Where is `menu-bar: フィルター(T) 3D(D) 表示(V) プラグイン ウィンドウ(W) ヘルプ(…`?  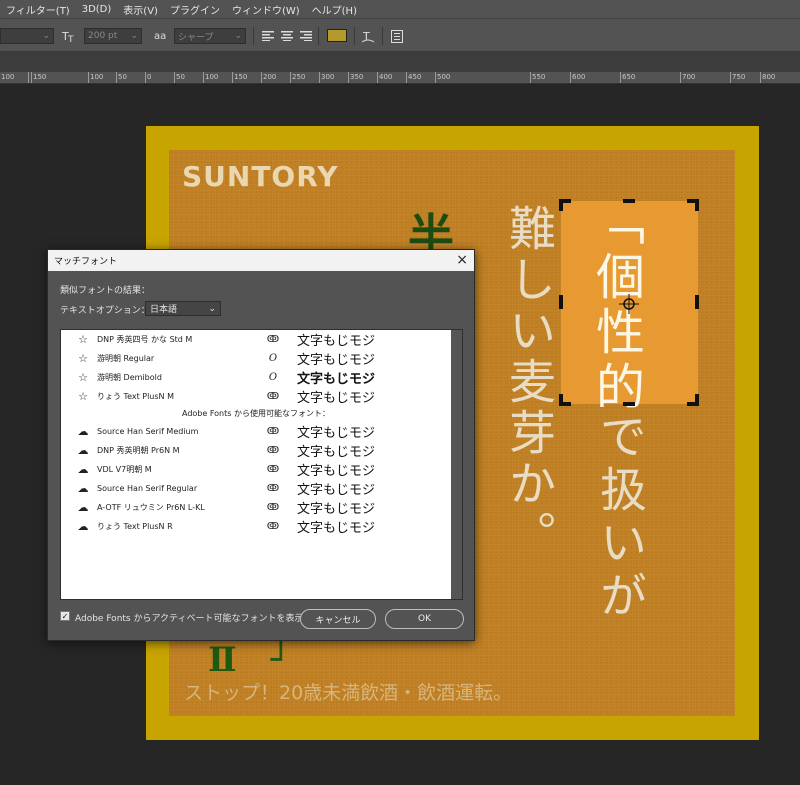 menu-bar: フィルター(T) 3D(D) 表示(V) プラグイン ウィンドウ(W) ヘルプ(… is located at coordinates (400, 9).